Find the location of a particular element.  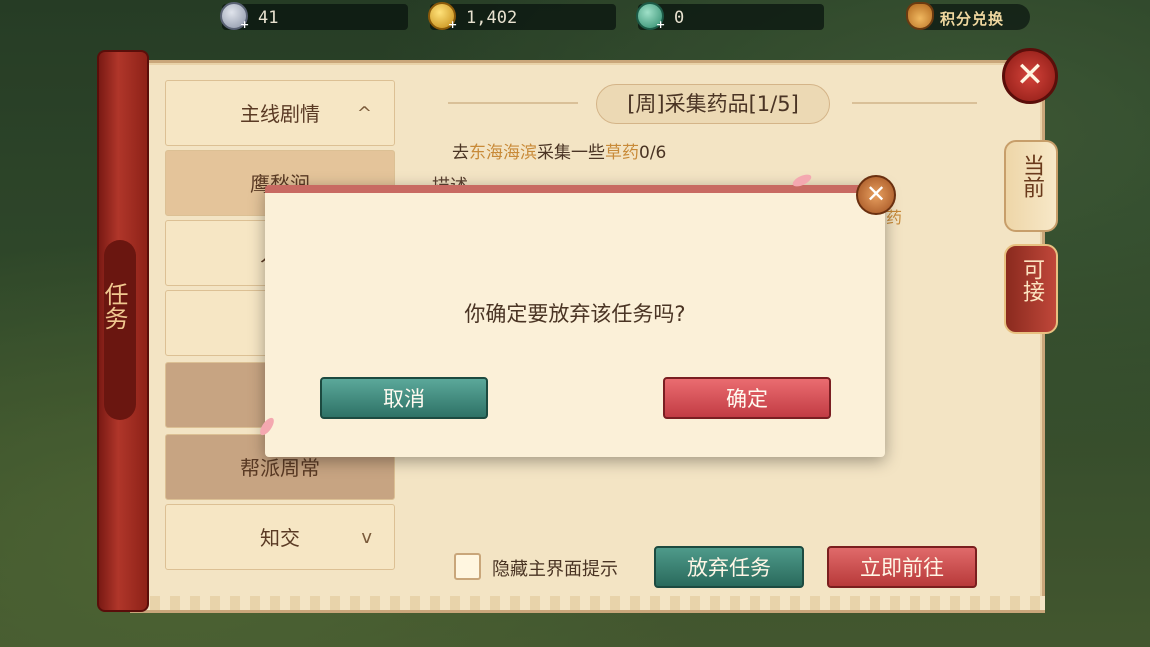

close-icon: ✕ is located at coordinates (1030, 76).